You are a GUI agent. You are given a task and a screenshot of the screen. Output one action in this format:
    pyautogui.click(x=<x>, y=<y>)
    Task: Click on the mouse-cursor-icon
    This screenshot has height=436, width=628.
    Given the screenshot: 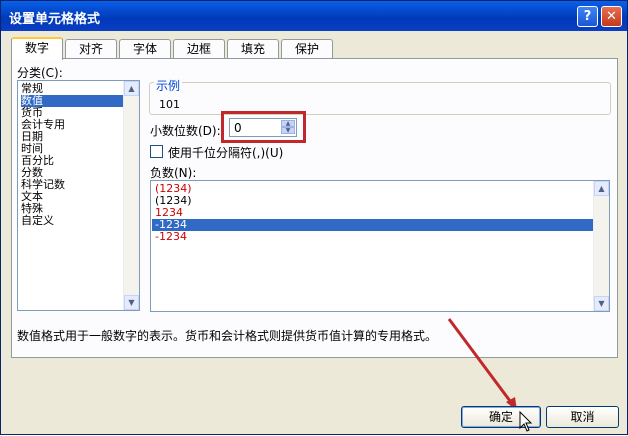 What is the action you would take?
    pyautogui.click(x=526, y=421)
    